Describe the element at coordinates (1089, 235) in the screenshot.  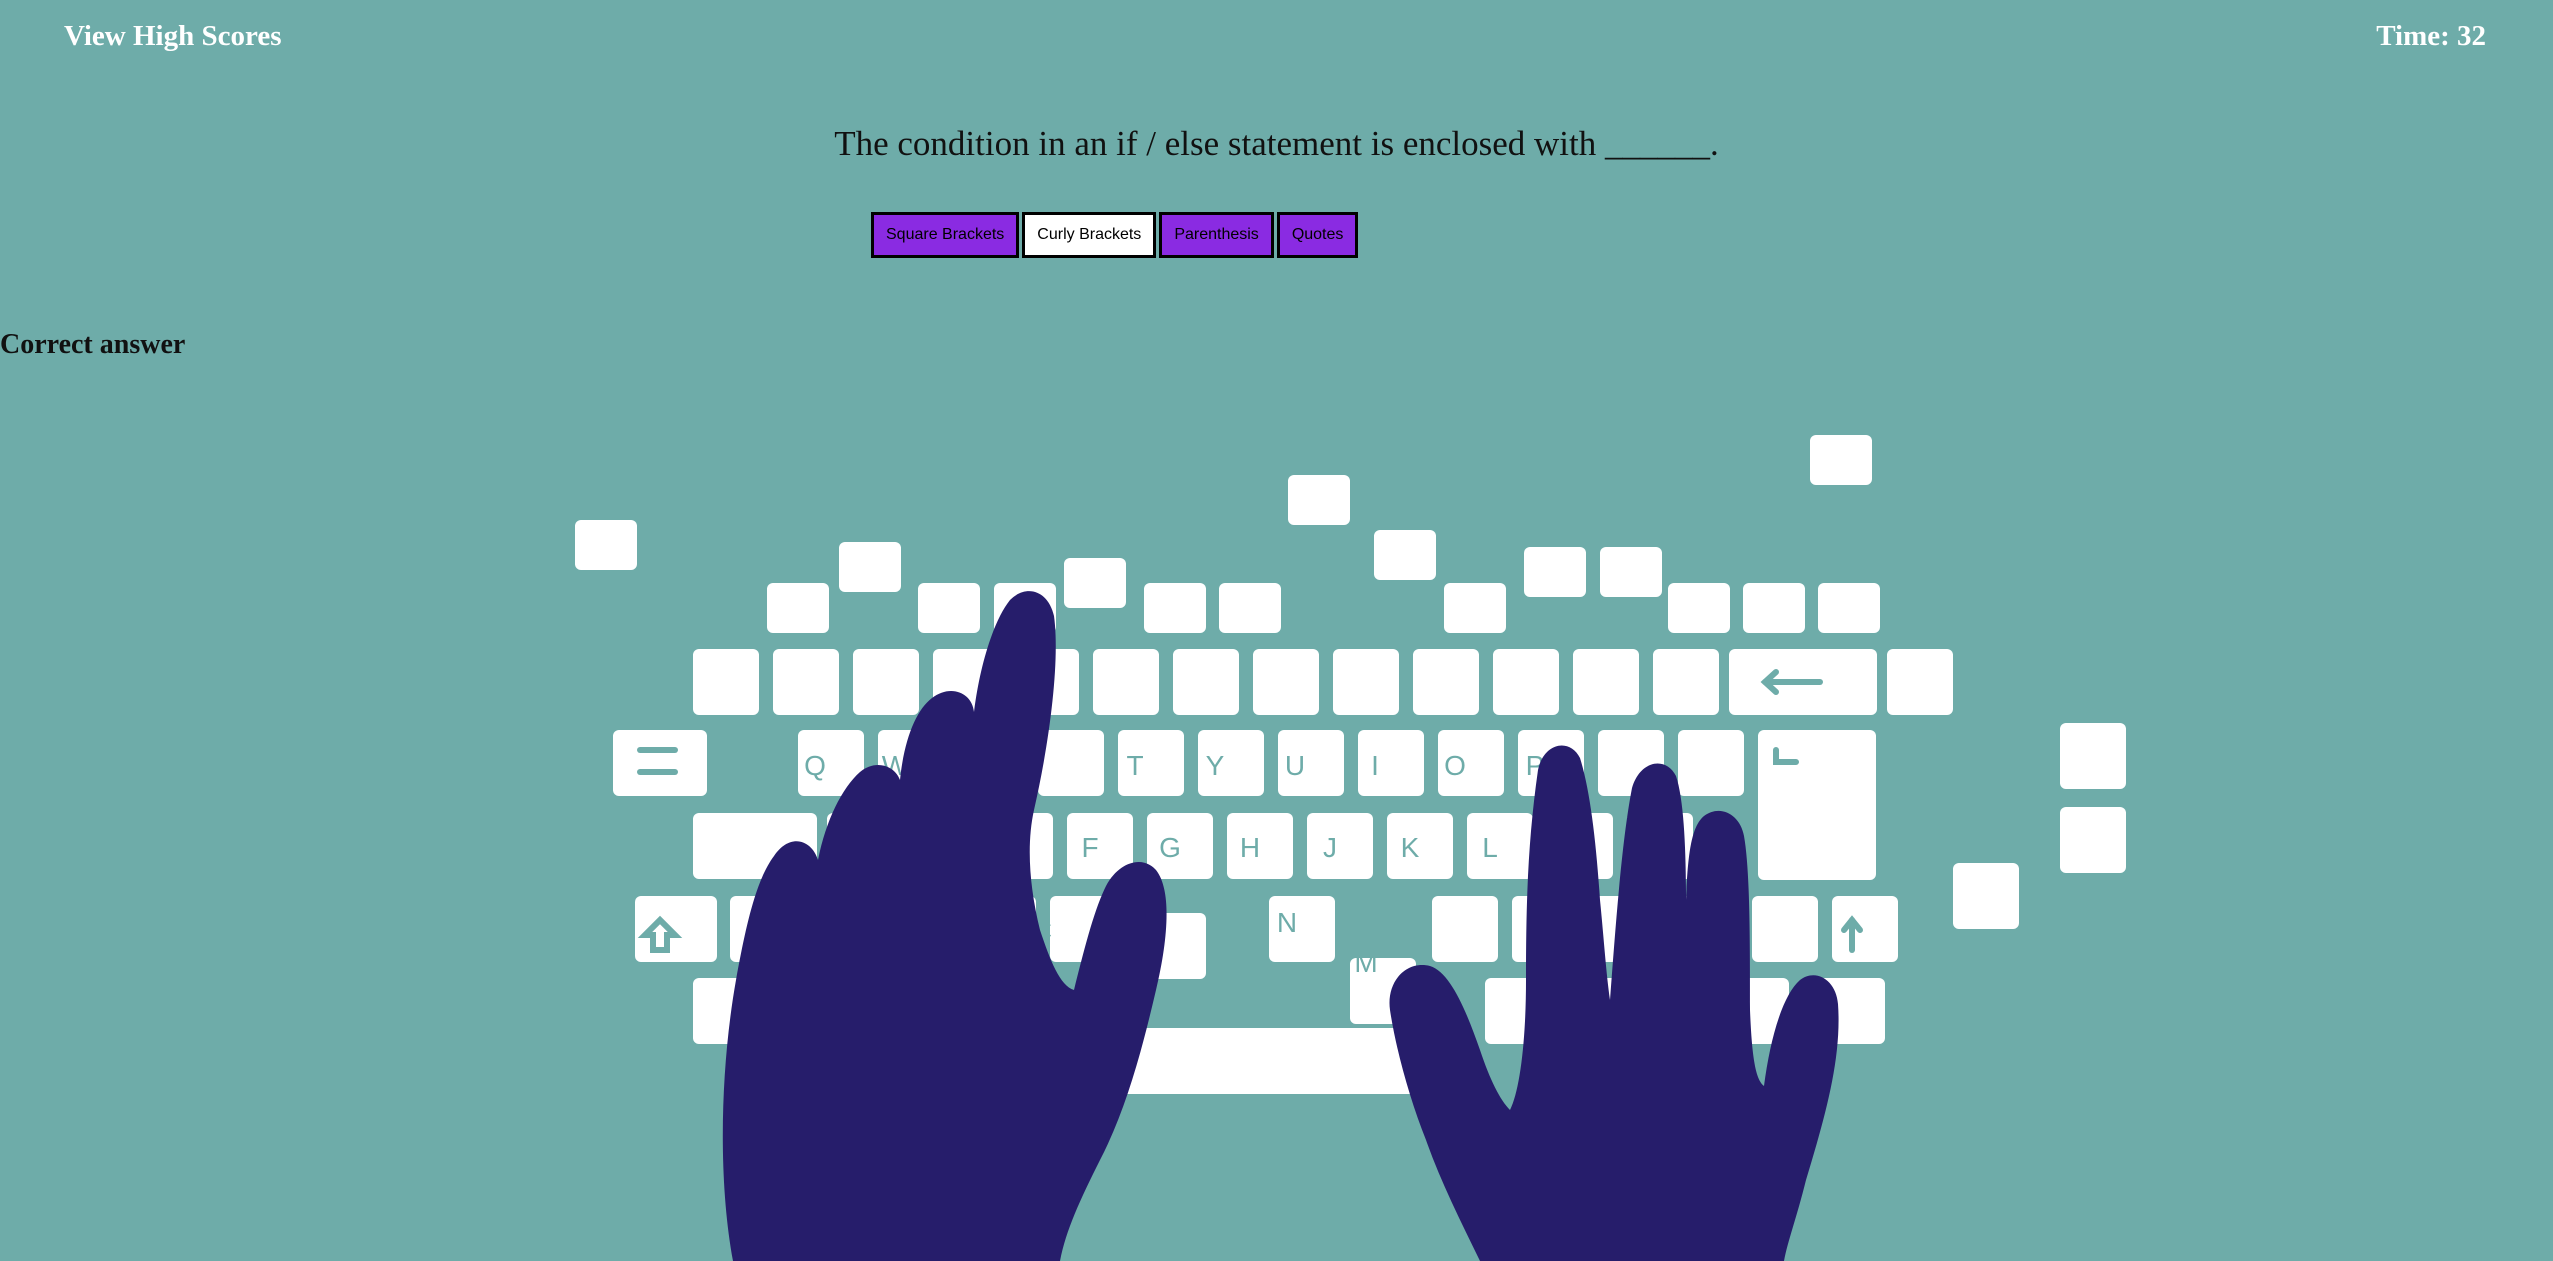
I see `answer-curly-brackets: Curly Brackets` at that location.